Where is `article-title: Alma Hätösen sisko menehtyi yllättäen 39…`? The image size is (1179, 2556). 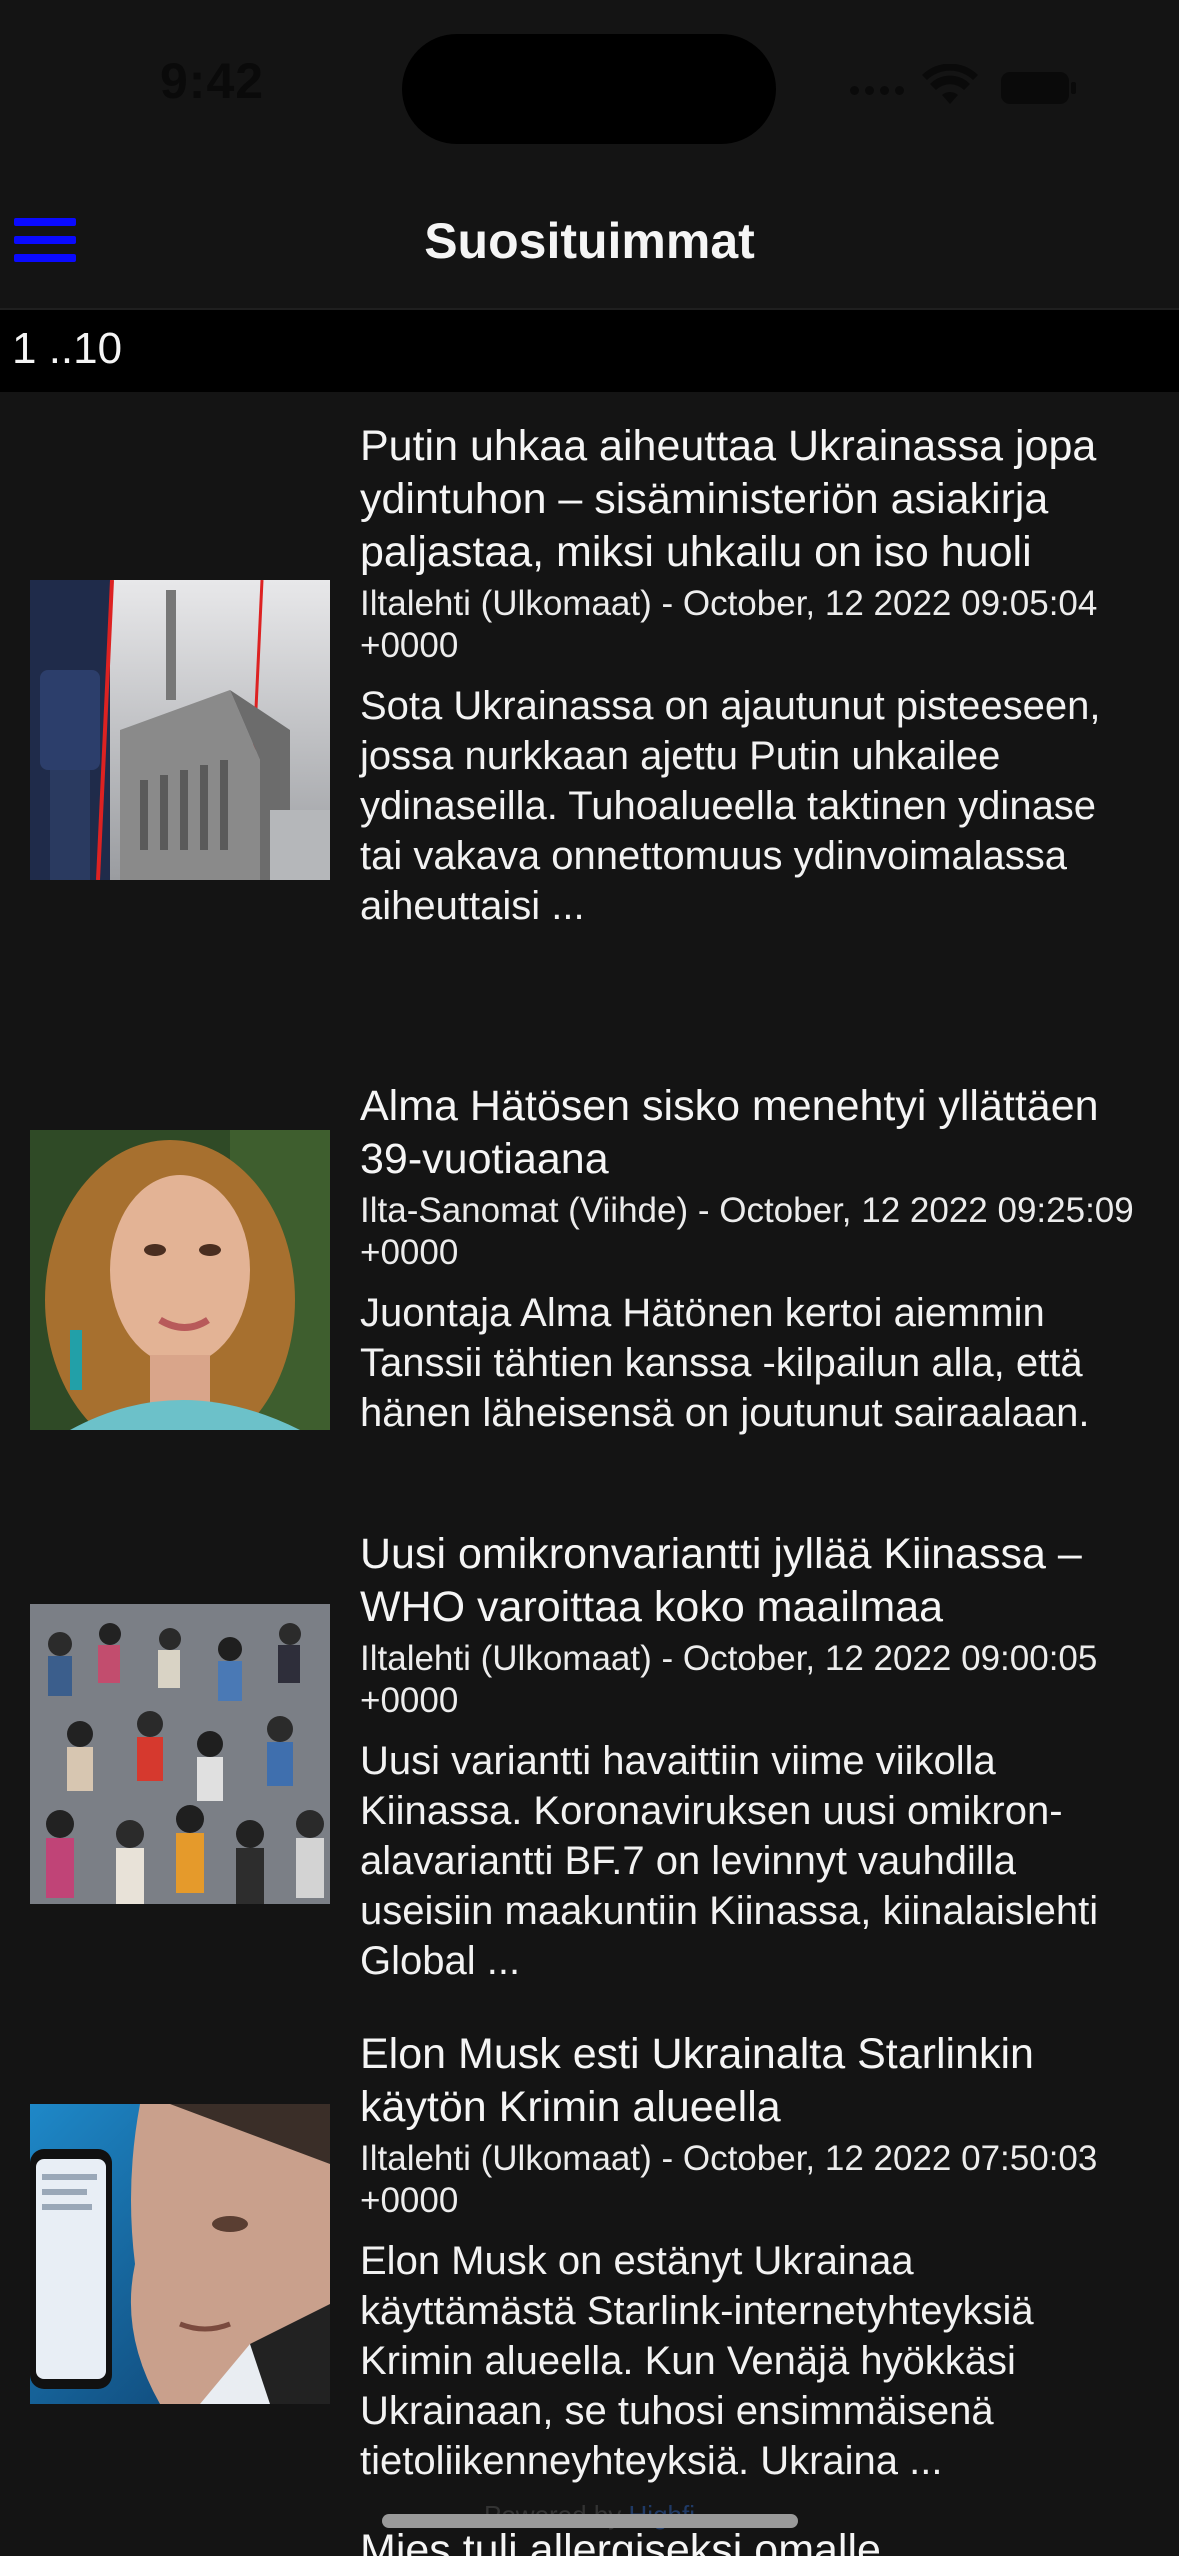 article-title: Alma Hätösen sisko menehtyi yllättäen 39… is located at coordinates (750, 1133).